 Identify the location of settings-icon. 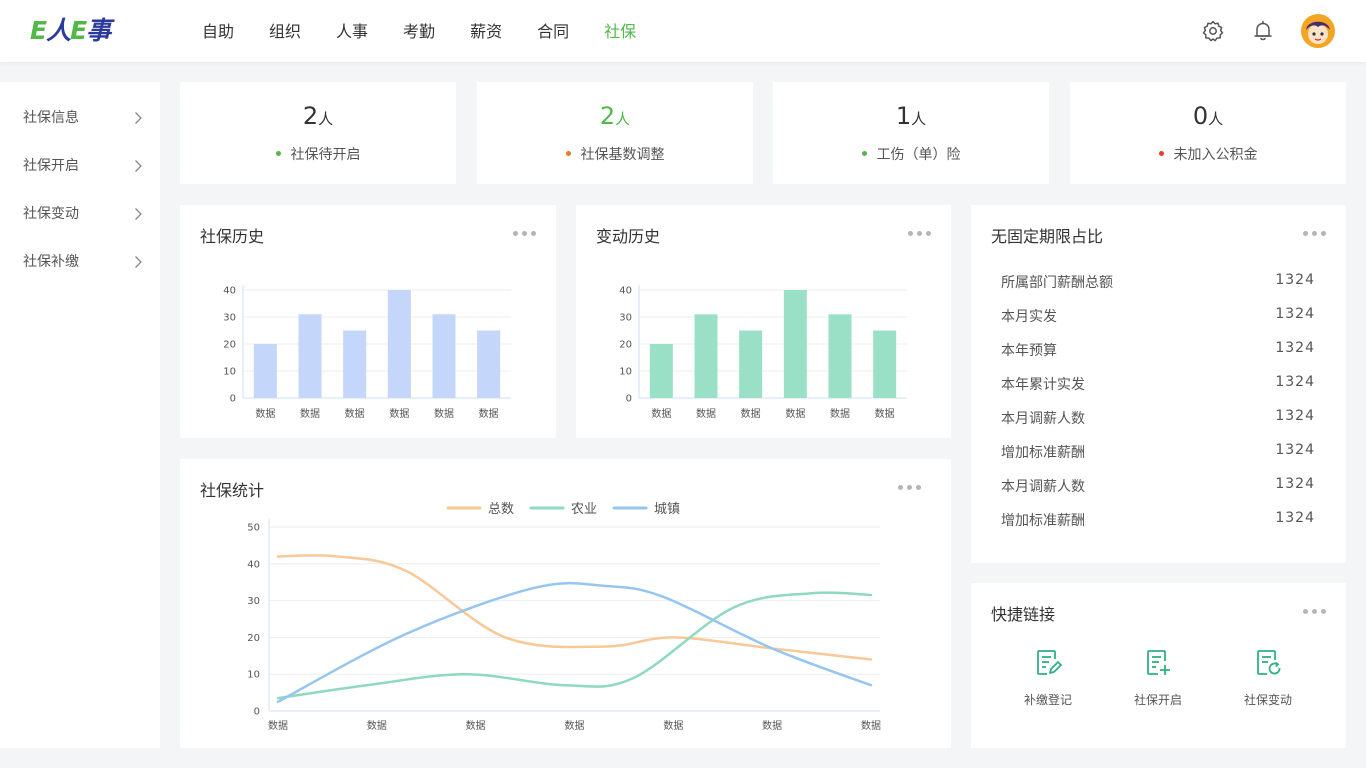
(1213, 31).